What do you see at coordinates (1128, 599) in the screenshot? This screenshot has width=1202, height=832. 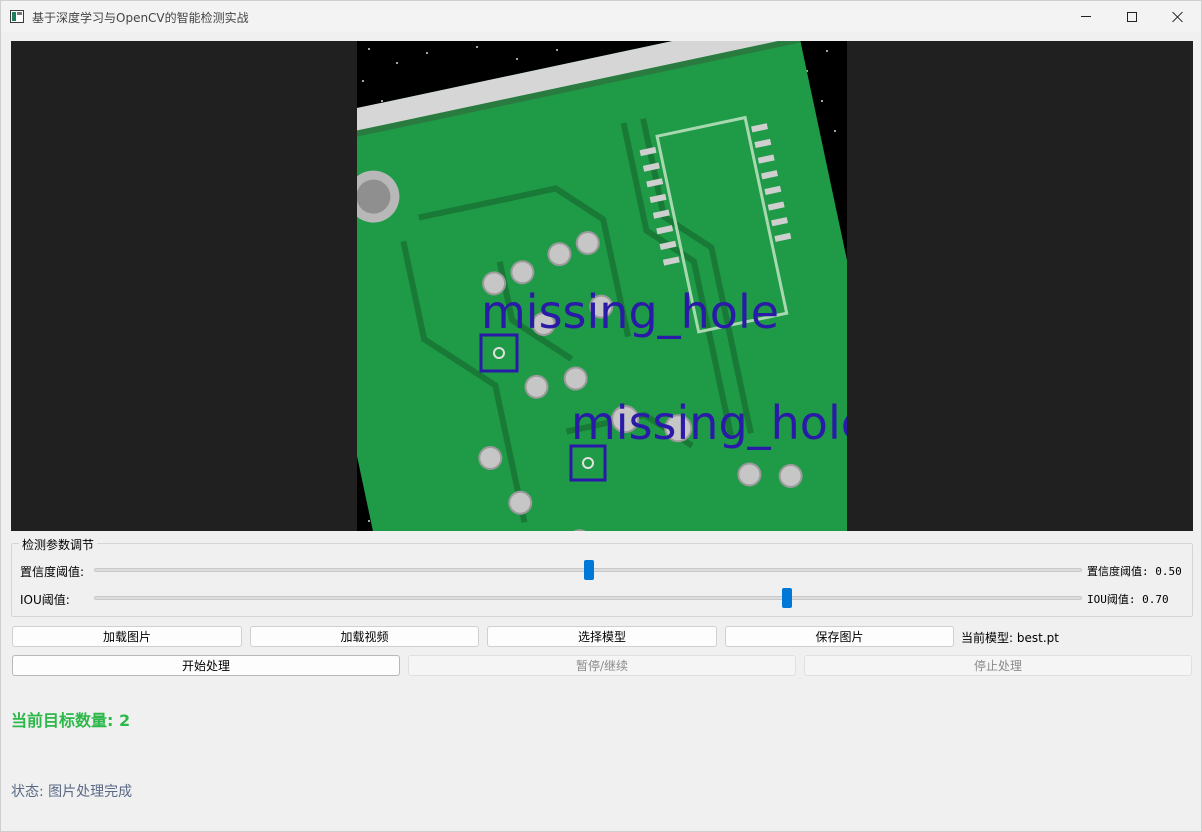 I see `iou-value: IOU阈值: 0.70` at bounding box center [1128, 599].